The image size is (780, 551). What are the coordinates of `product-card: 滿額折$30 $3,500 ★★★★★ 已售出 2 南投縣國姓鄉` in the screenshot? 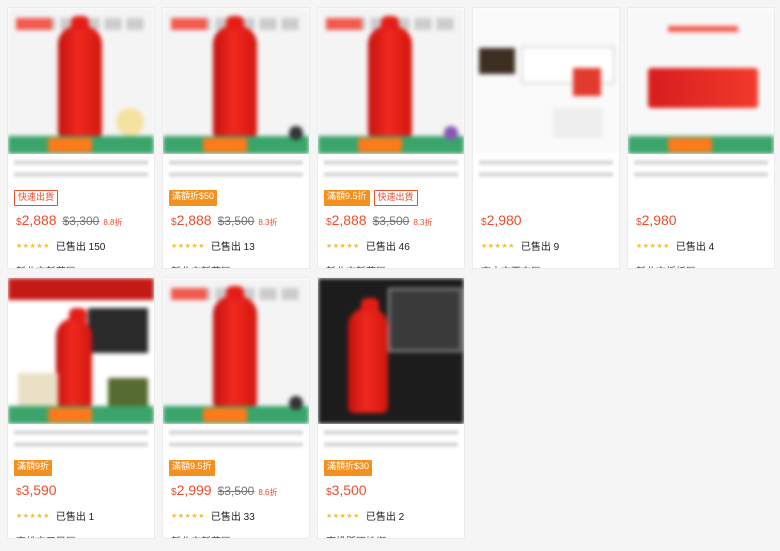 It's located at (391, 408).